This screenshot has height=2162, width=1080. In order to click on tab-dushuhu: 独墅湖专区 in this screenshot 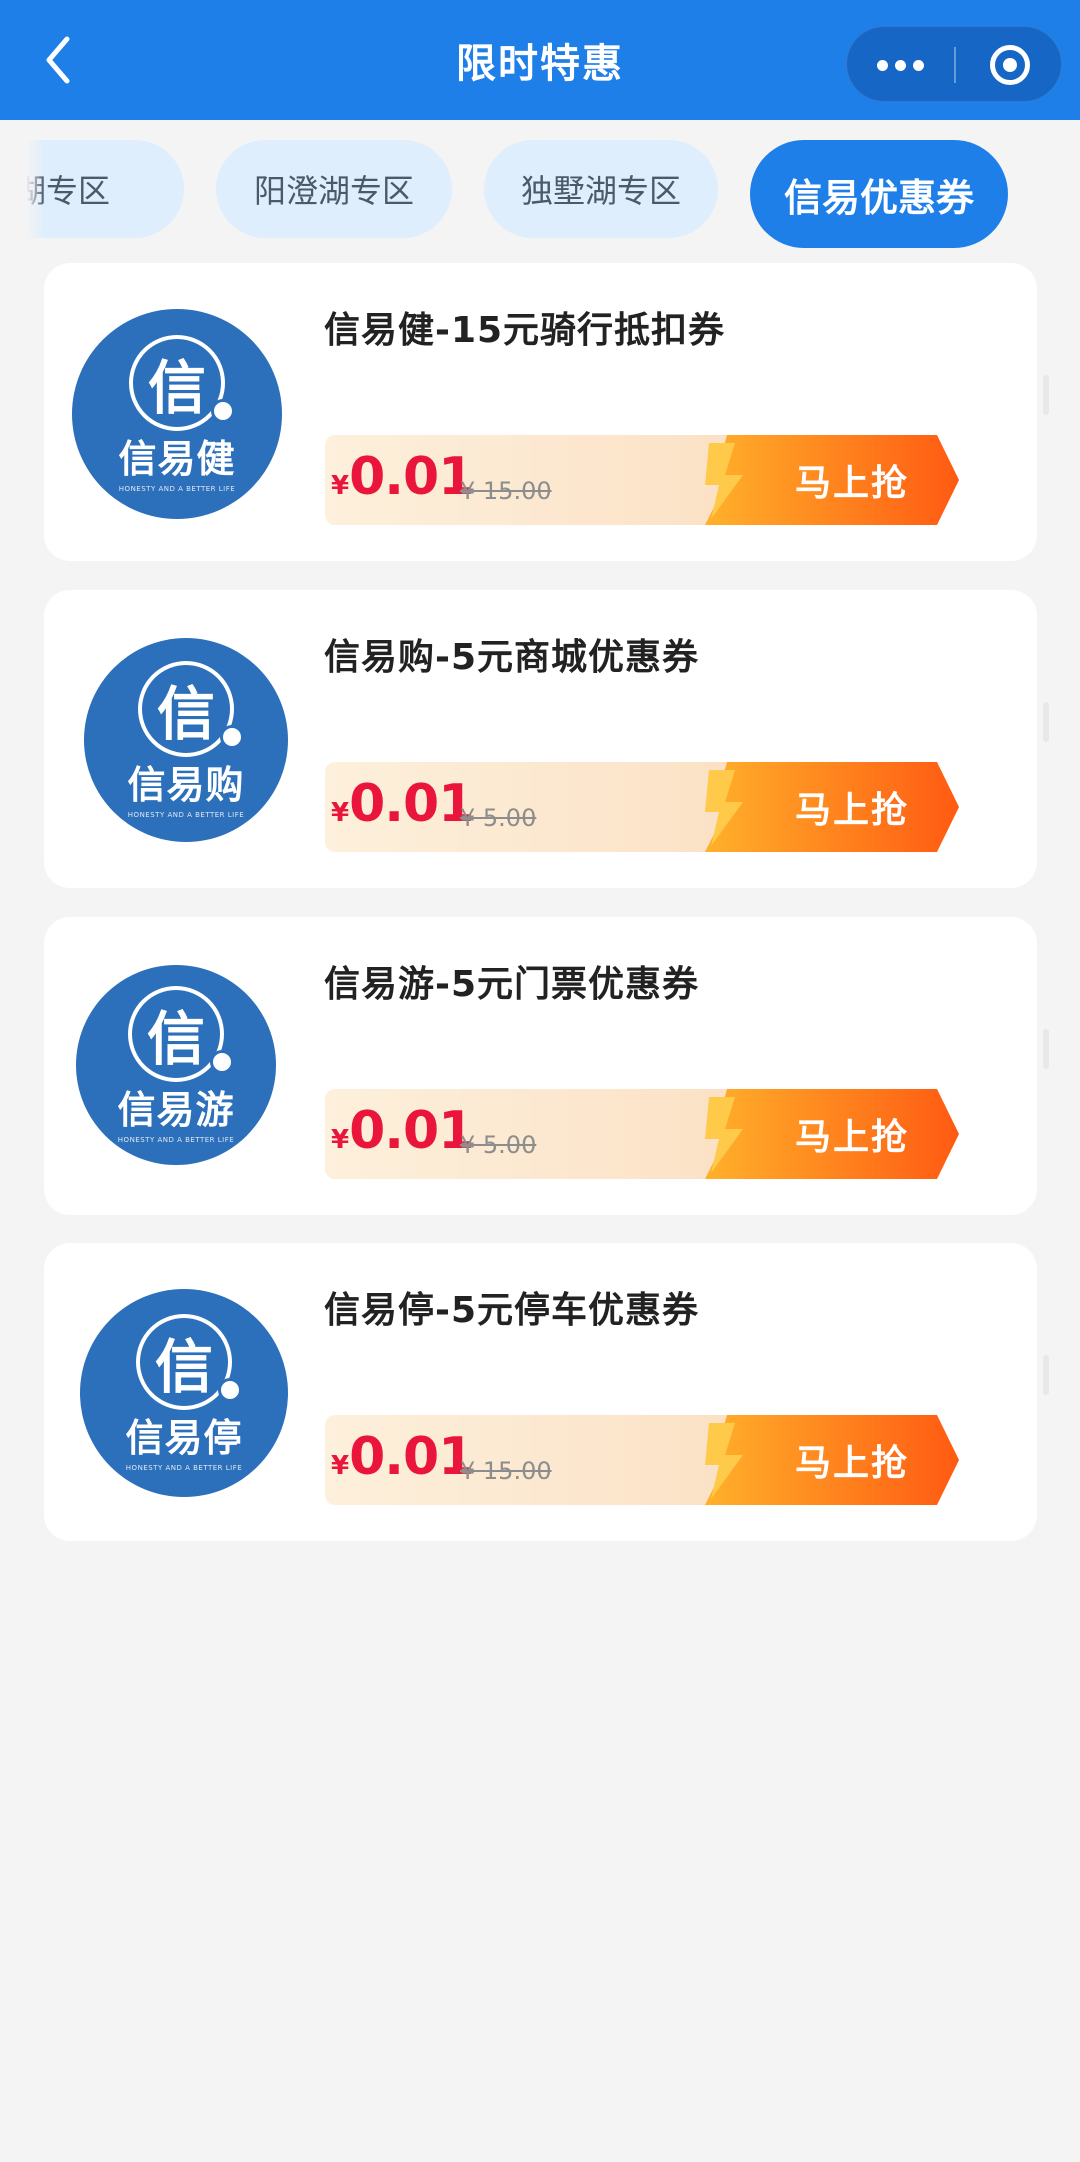, I will do `click(601, 189)`.